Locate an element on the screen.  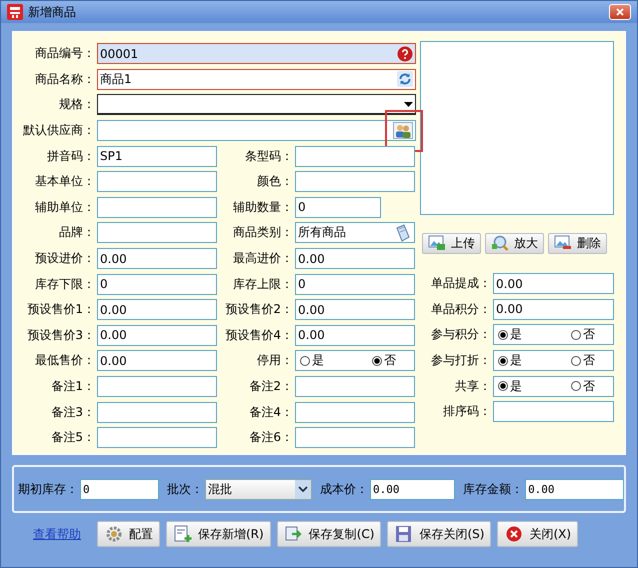
field-label: 商品类别： is located at coordinates (263, 233).